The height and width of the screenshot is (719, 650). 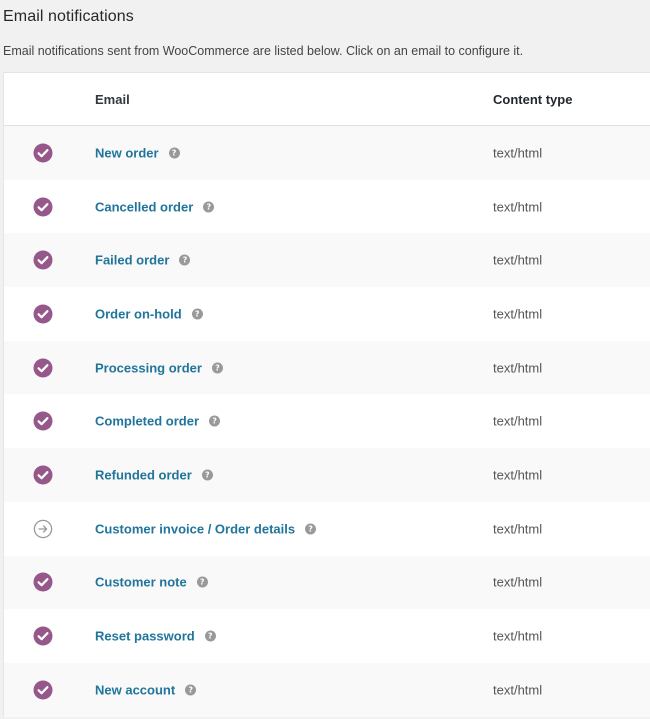 I want to click on email-link: Refunded order?, so click(x=154, y=474).